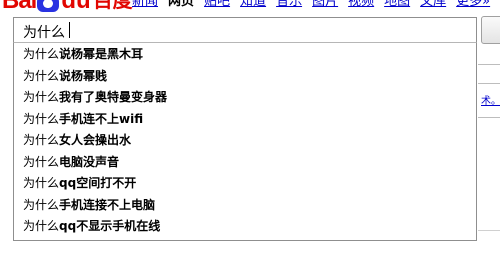  I want to click on nav-item-2: 贴吧, so click(217, 5).